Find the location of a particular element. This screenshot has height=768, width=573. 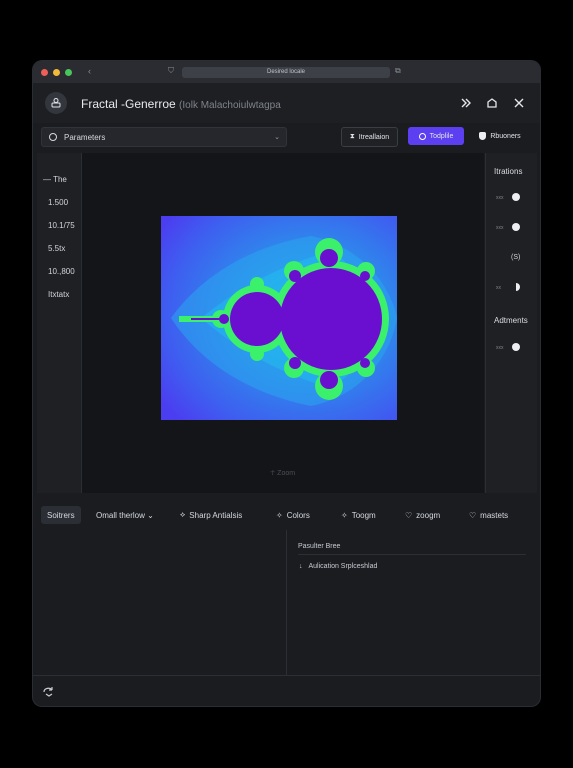

app-header: Fractal -Generroe (Iolk Malachoiulwtagpa is located at coordinates (286, 103).